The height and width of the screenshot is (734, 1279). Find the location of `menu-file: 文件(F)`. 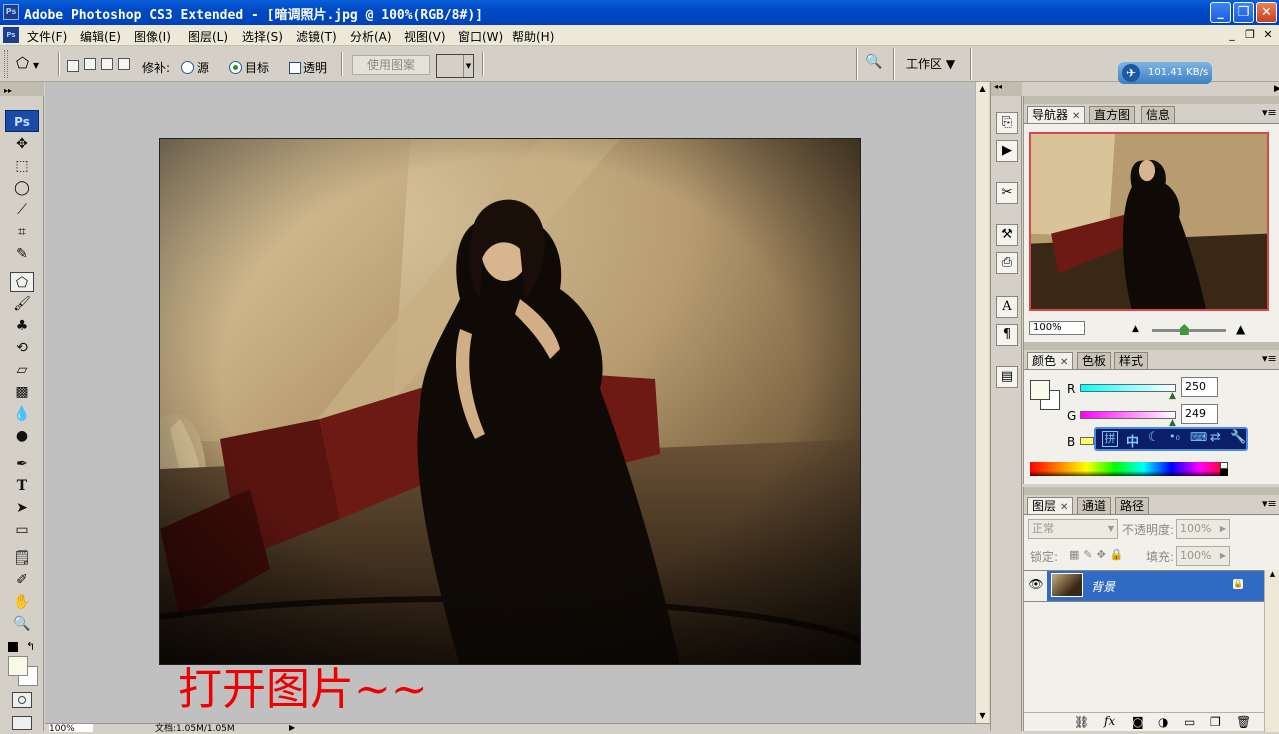

menu-file: 文件(F) is located at coordinates (47, 36).